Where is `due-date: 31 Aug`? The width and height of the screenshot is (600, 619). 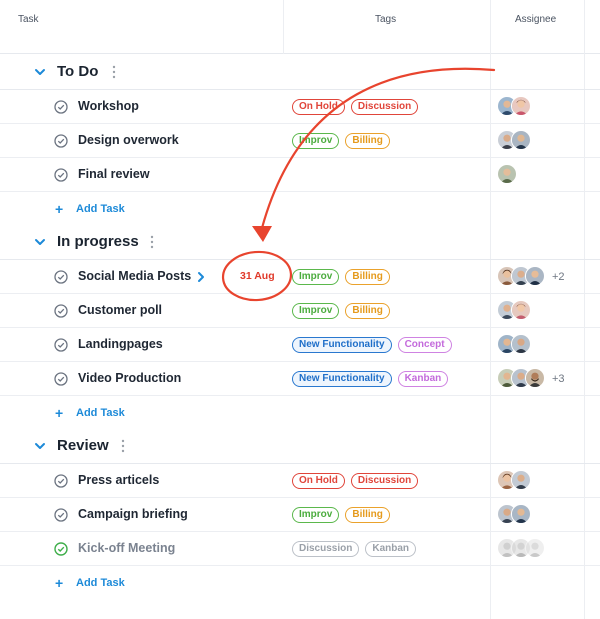 due-date: 31 Aug is located at coordinates (257, 276).